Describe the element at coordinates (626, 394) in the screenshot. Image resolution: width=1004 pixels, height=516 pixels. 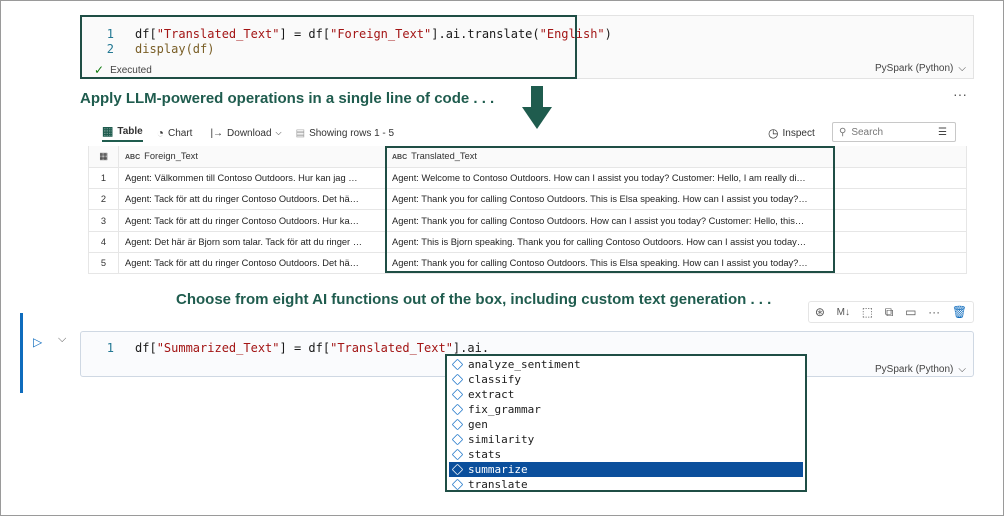
I see `autocomplete-item: extract` at that location.